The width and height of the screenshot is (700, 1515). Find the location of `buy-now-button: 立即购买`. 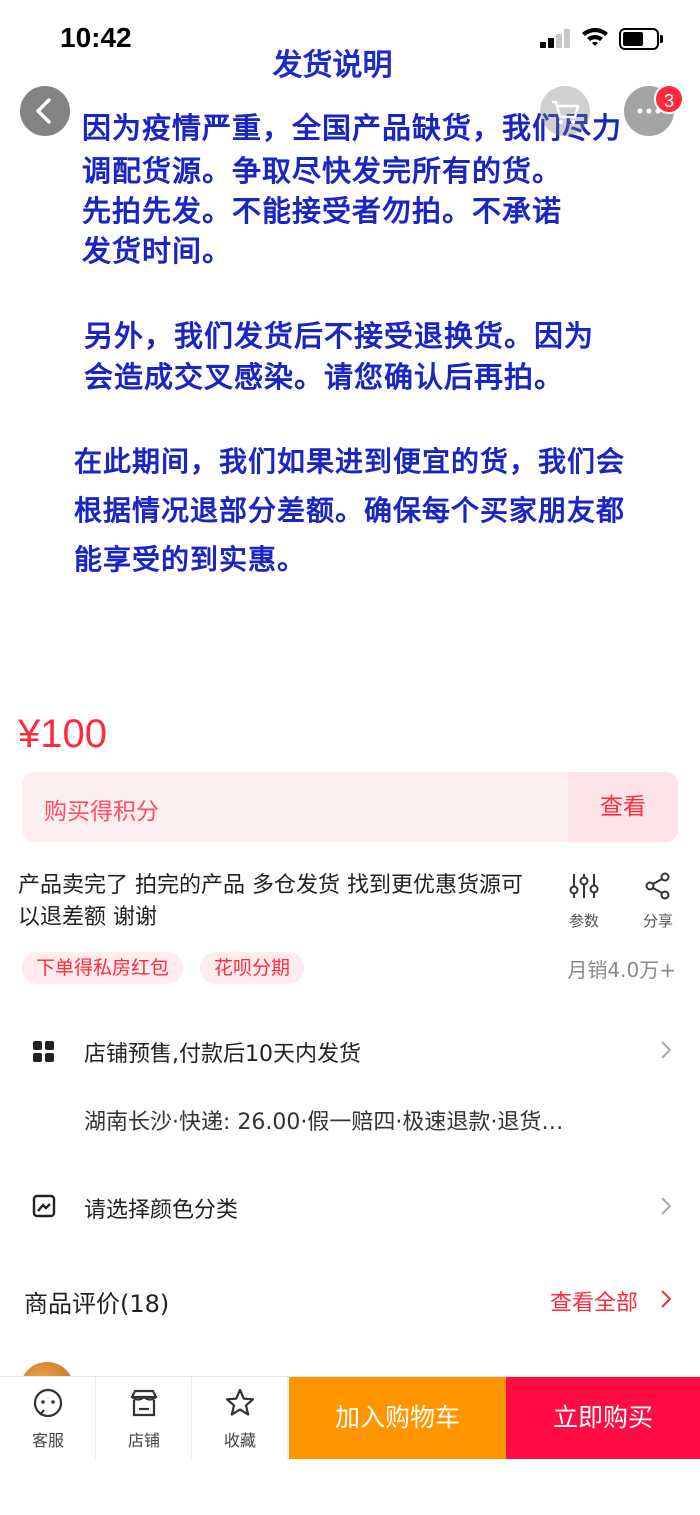

buy-now-button: 立即购买 is located at coordinates (603, 1418).